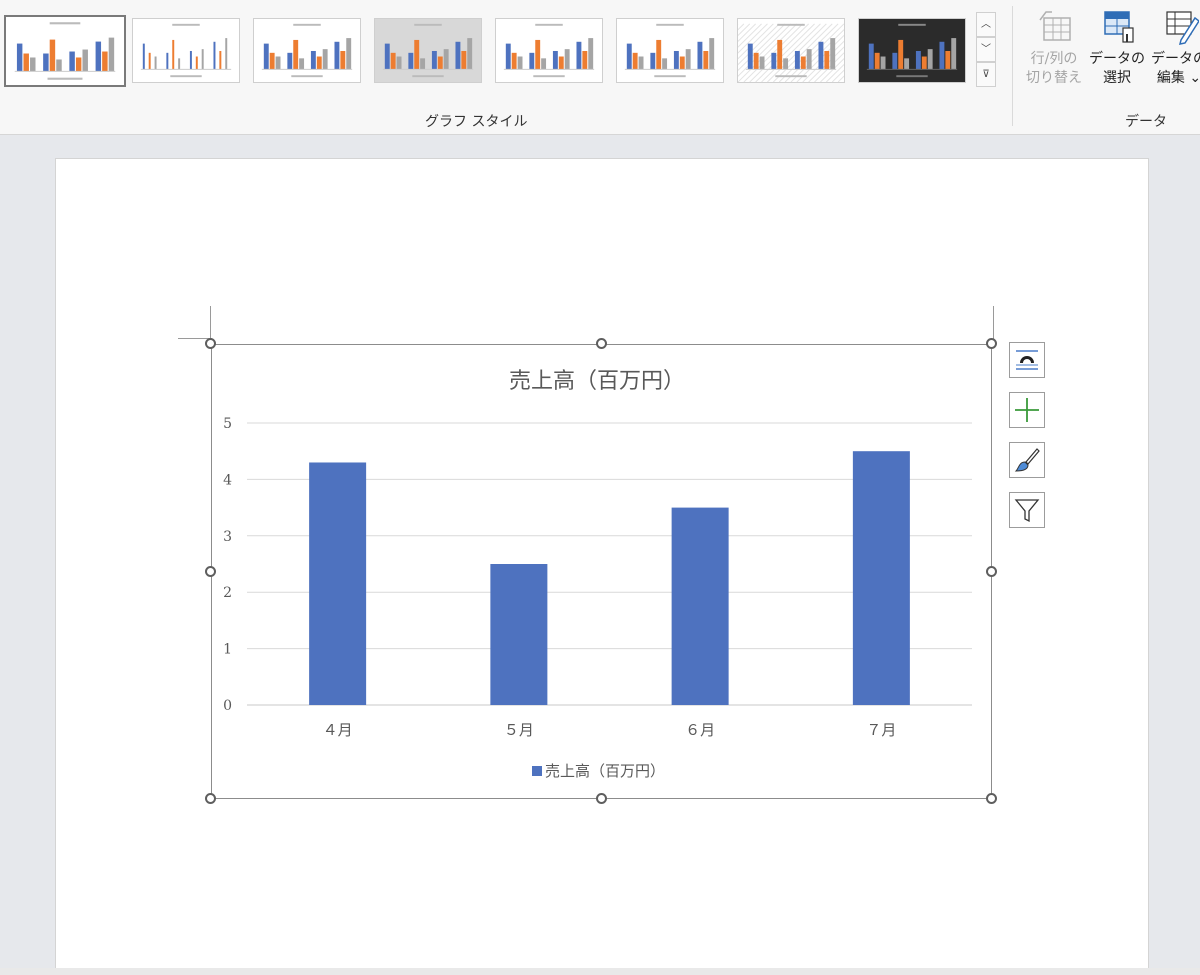  I want to click on chart-side-tools, so click(1028, 442).